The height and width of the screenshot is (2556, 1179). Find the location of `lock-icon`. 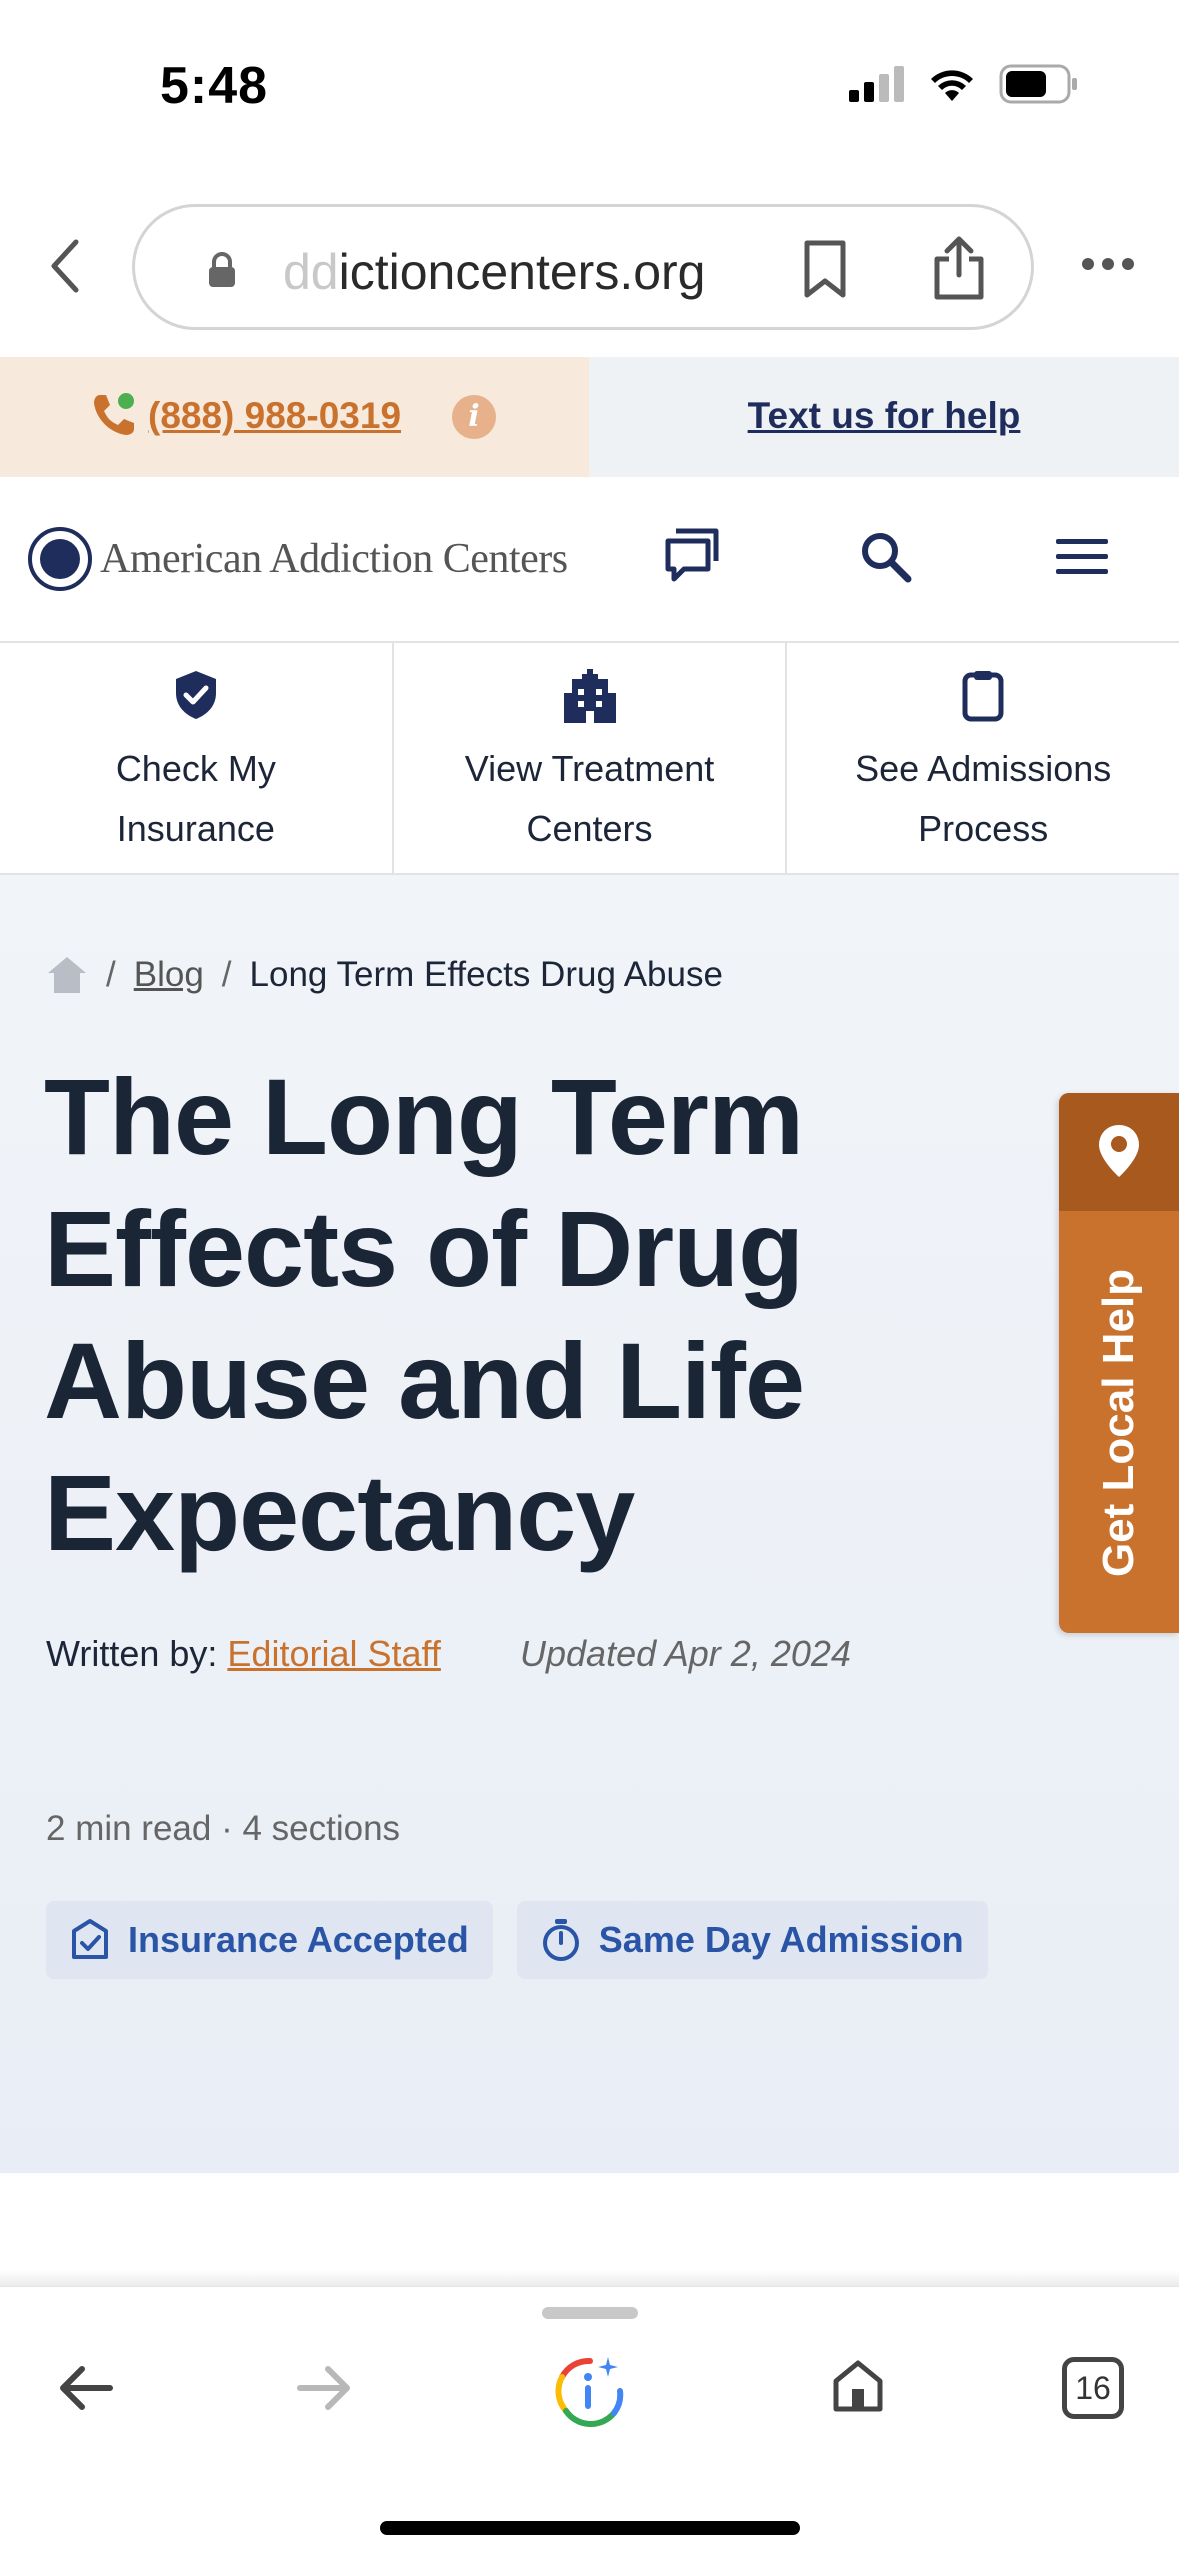

lock-icon is located at coordinates (222, 269).